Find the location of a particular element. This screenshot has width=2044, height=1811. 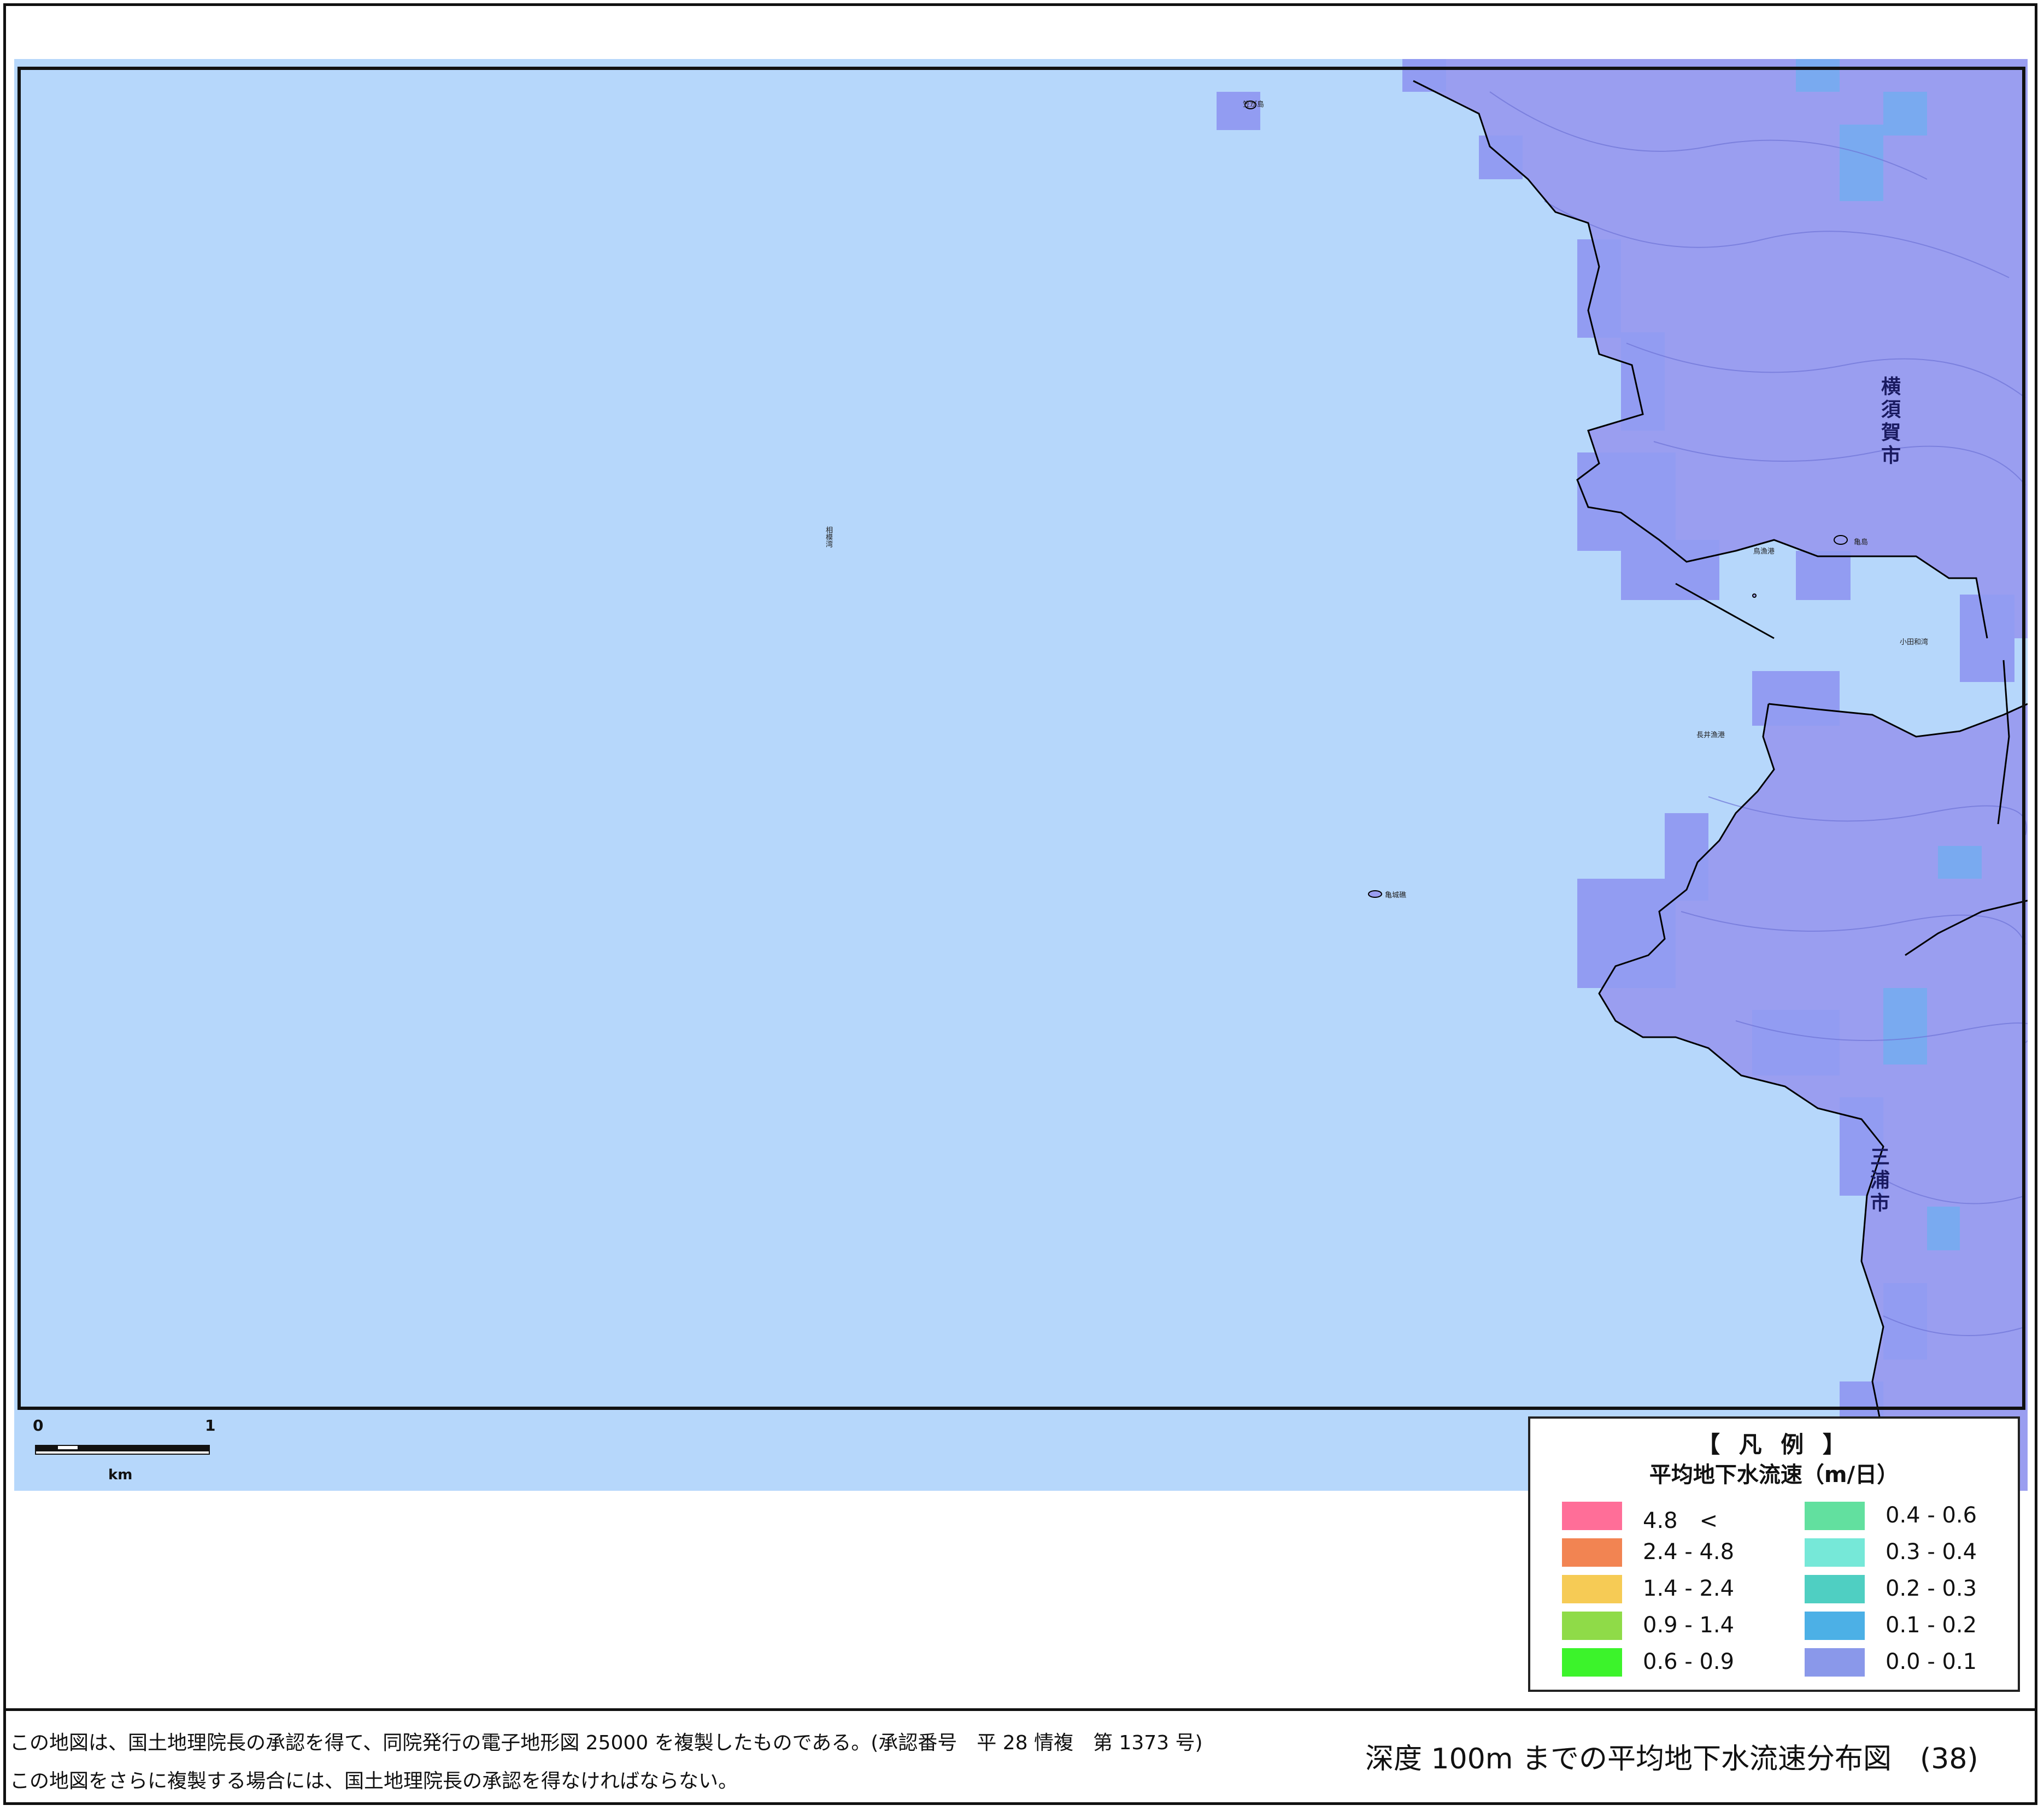

label-port-2: 長井漁港 is located at coordinates (1710, 735).